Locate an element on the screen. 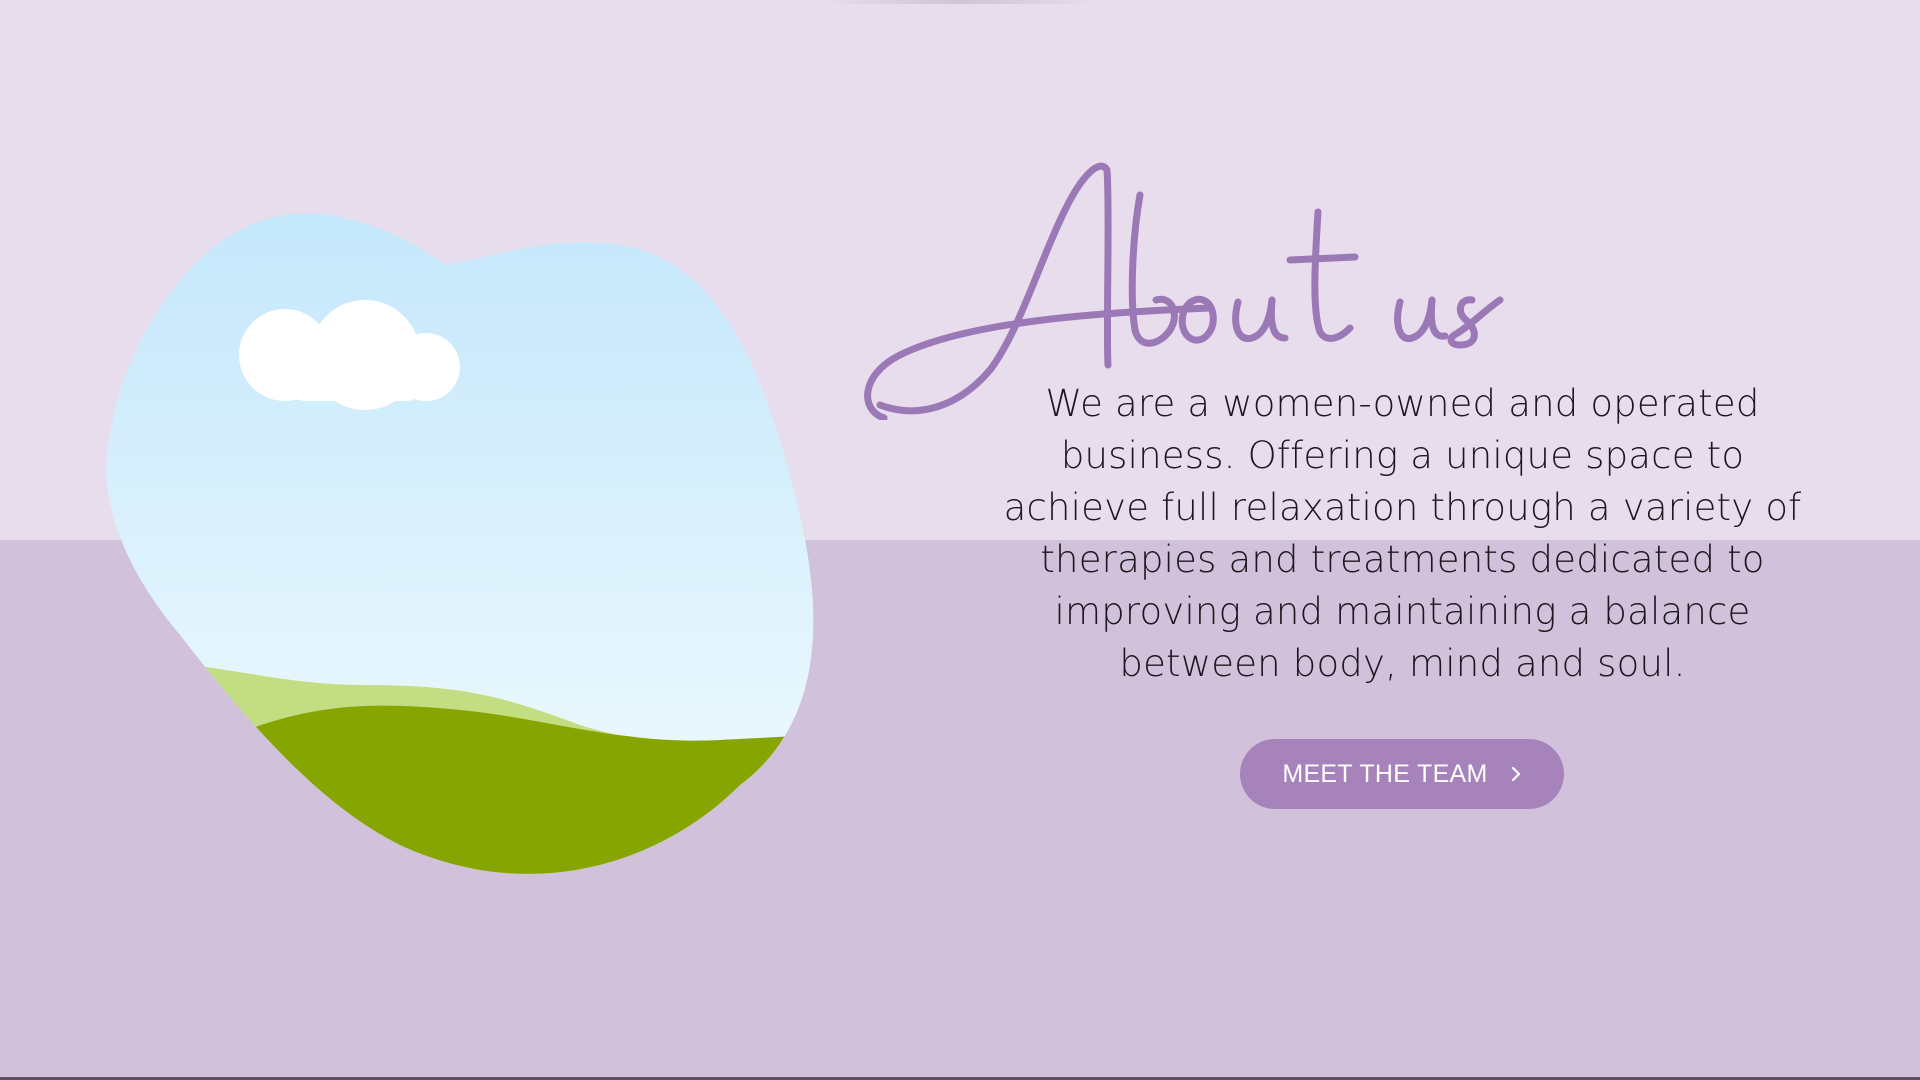 The height and width of the screenshot is (1080, 1920). top-edge-shadow is located at coordinates (960, 2).